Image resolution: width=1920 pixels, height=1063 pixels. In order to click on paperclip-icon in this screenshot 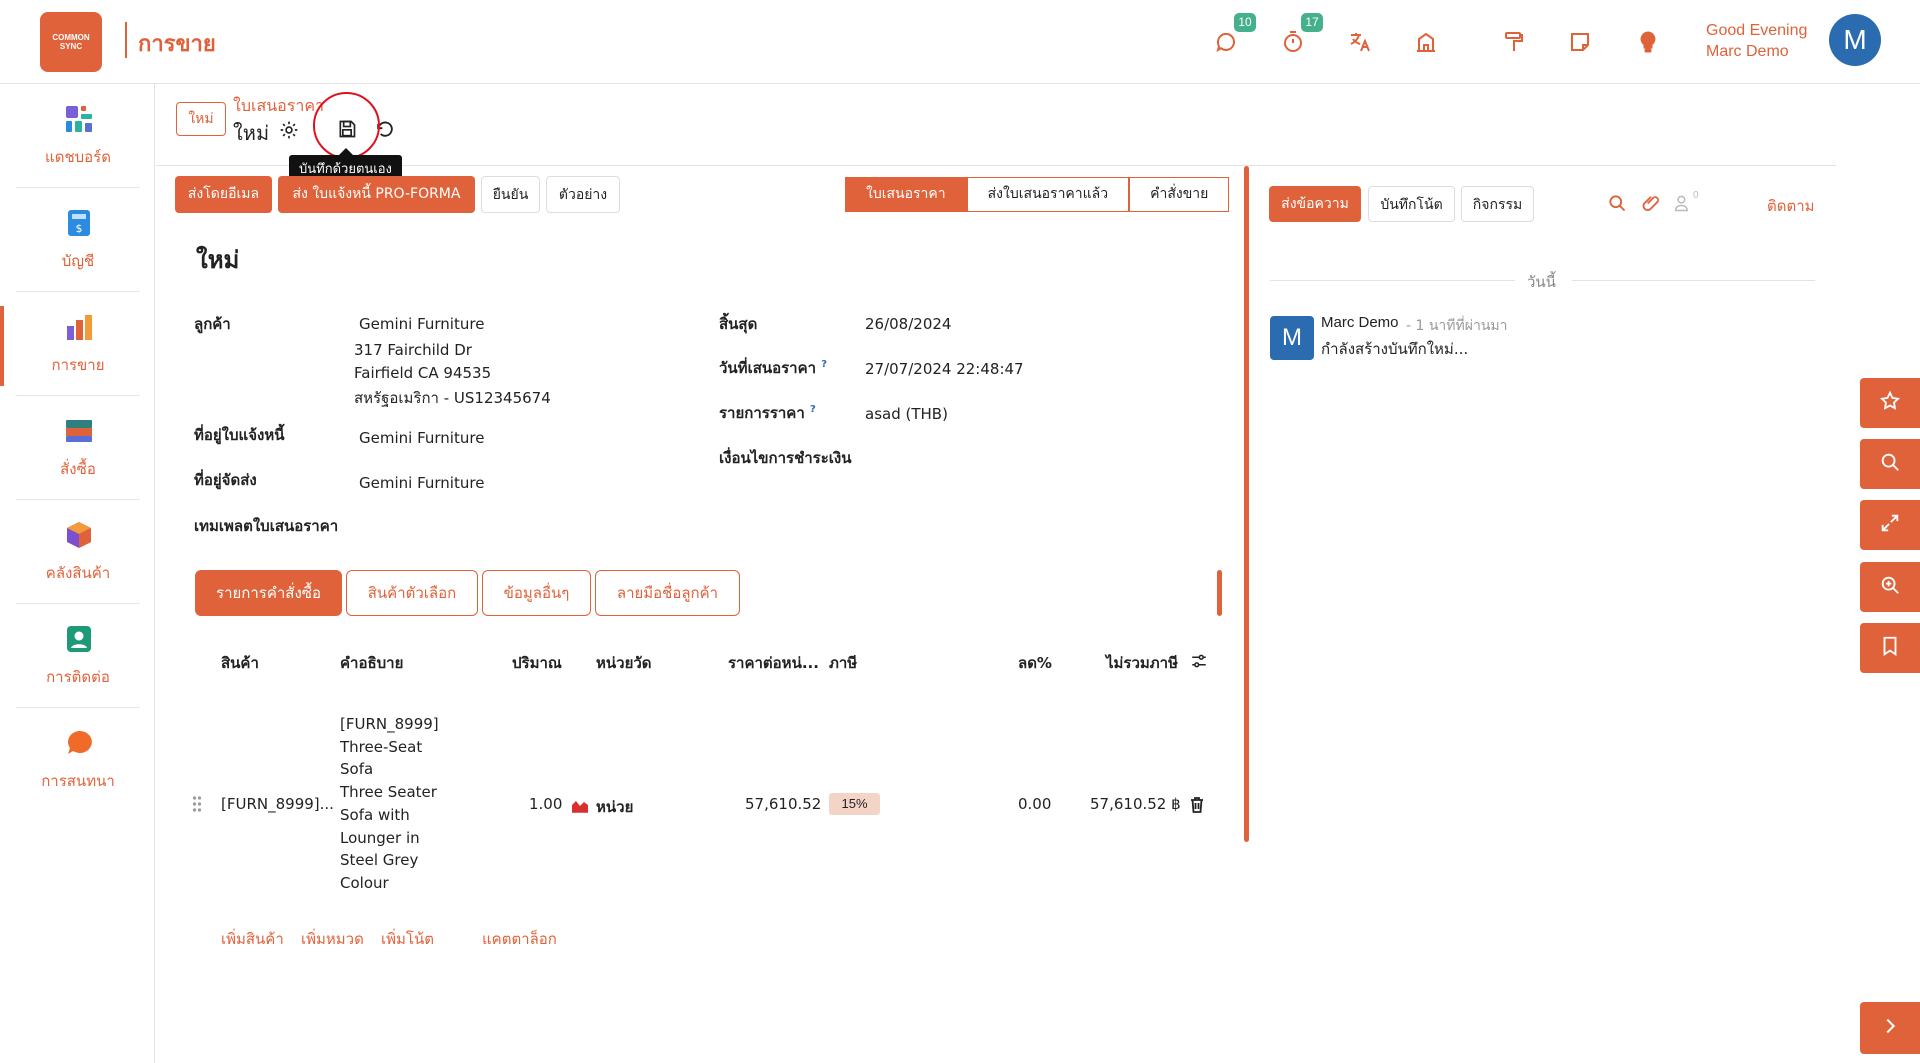, I will do `click(1651, 203)`.